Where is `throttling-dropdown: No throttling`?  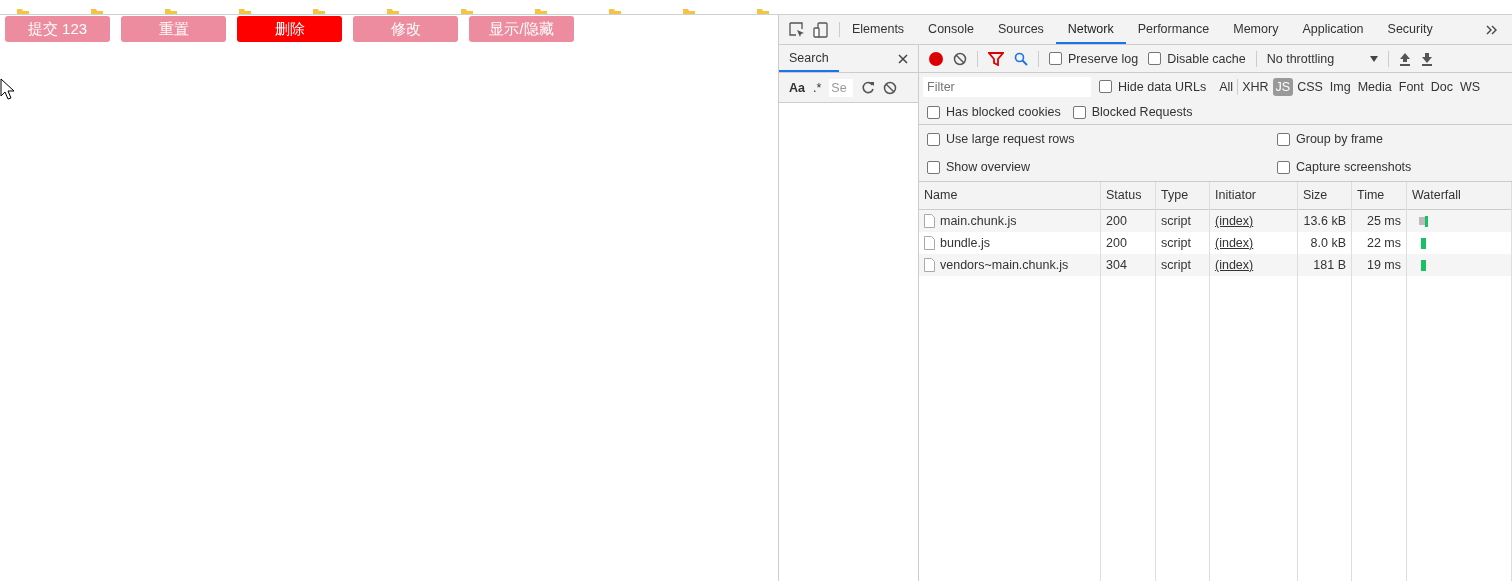
throttling-dropdown: No throttling is located at coordinates (1322, 58).